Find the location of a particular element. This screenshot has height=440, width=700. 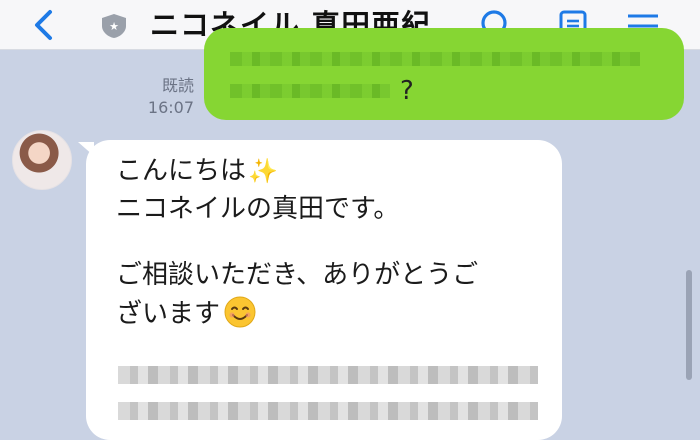

message-line: ご相談いただき、ありがとうご is located at coordinates (297, 275).